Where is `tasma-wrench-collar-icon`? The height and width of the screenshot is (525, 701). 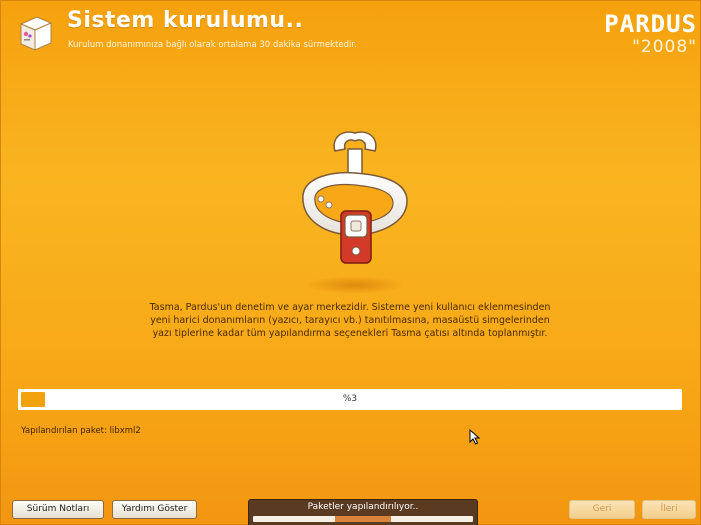 tasma-wrench-collar-icon is located at coordinates (355, 212).